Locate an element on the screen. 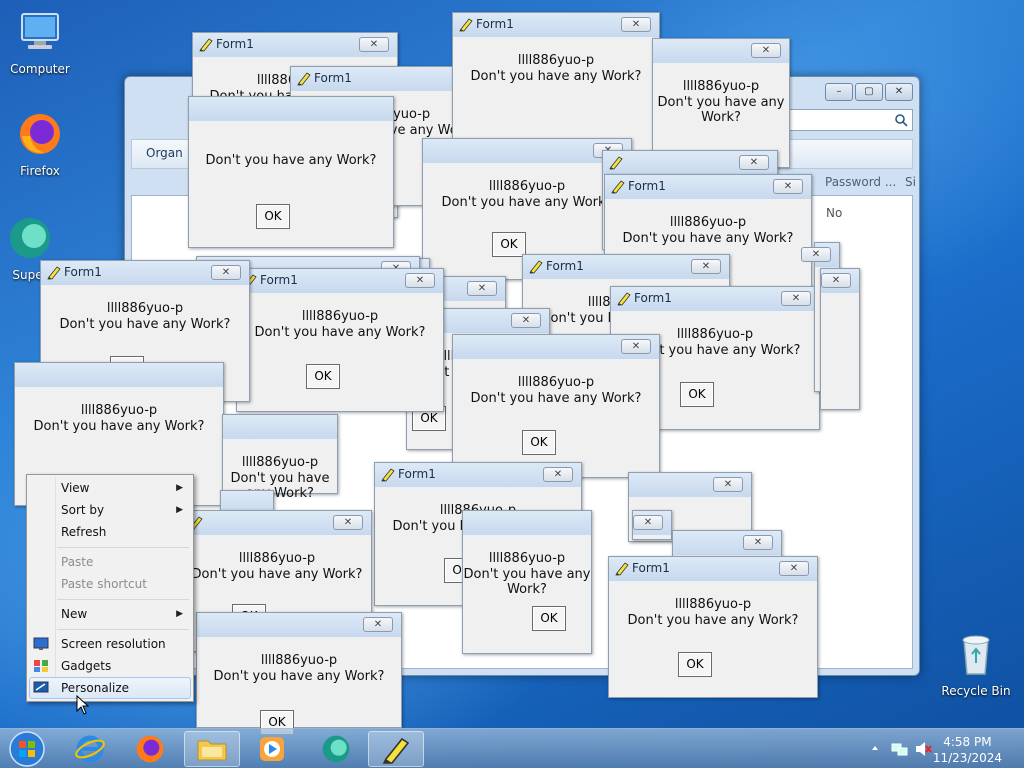 The width and height of the screenshot is (1024, 768). menu-item-paste-shortcut: Paste shortcut is located at coordinates (104, 584).